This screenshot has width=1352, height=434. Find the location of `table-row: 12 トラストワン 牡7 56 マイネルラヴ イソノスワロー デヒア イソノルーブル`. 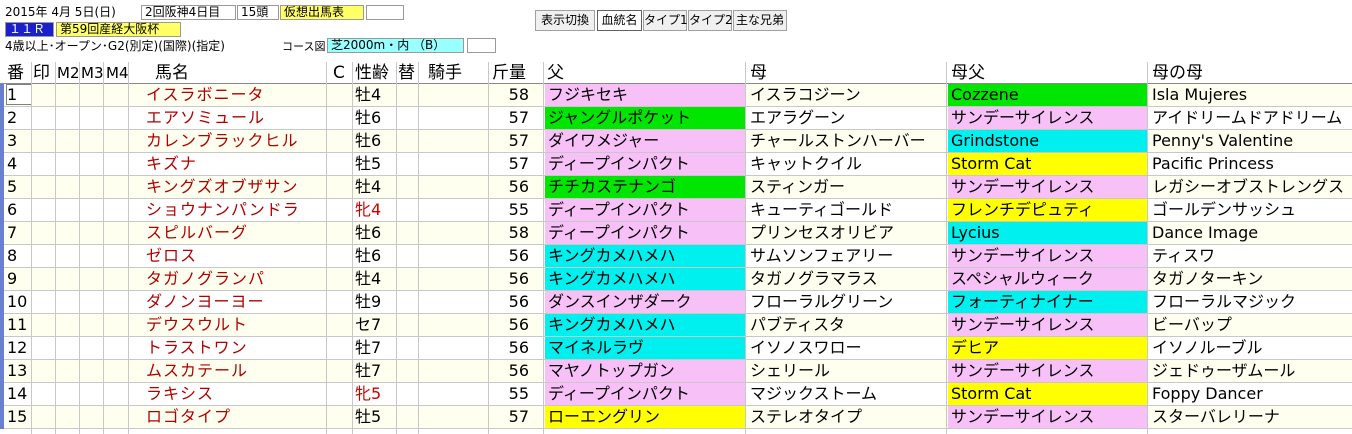

table-row: 12 トラストワン 牡7 56 マイネルラヴ イソノスワロー デヒア イソノルーブル is located at coordinates (676, 348).